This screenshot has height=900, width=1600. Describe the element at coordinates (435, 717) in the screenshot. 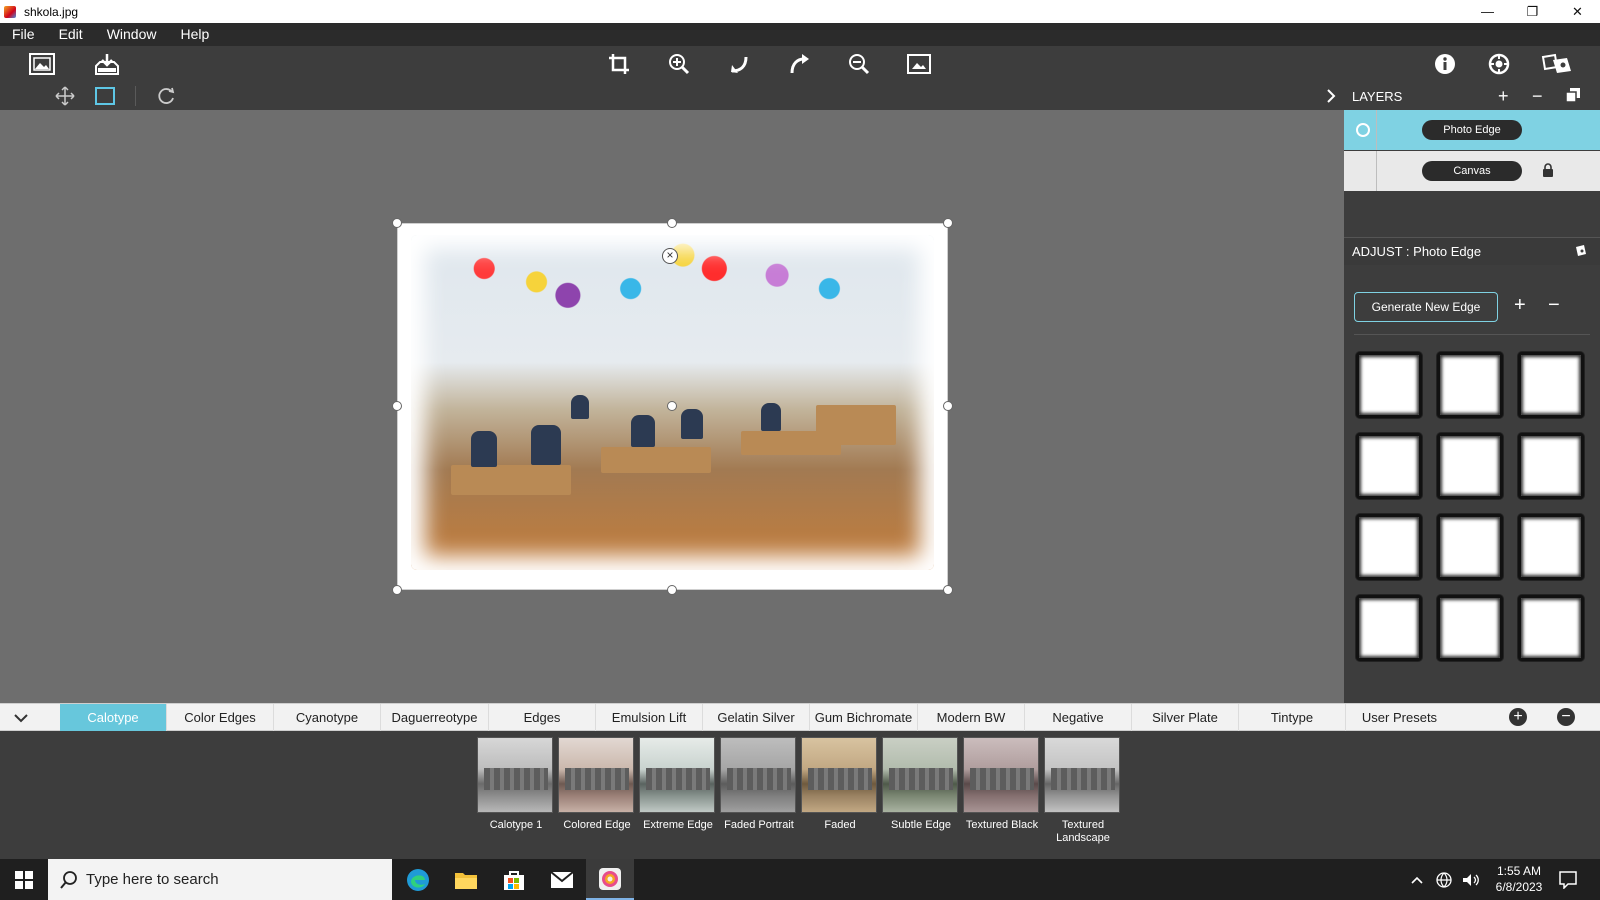

I see `tab-daguerreotype: Daguerreotype` at that location.